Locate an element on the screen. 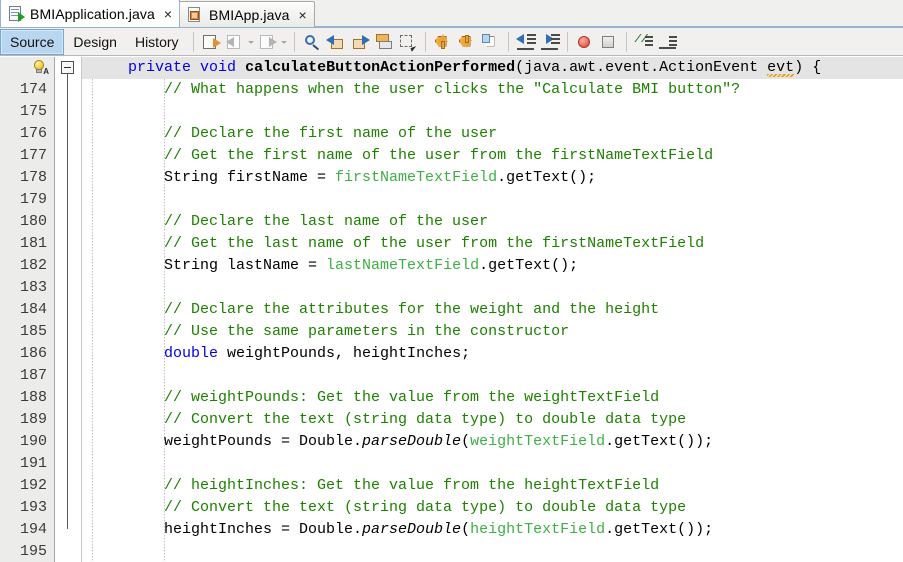 This screenshot has height=562, width=903. code-token: .getText()); is located at coordinates (659, 441).